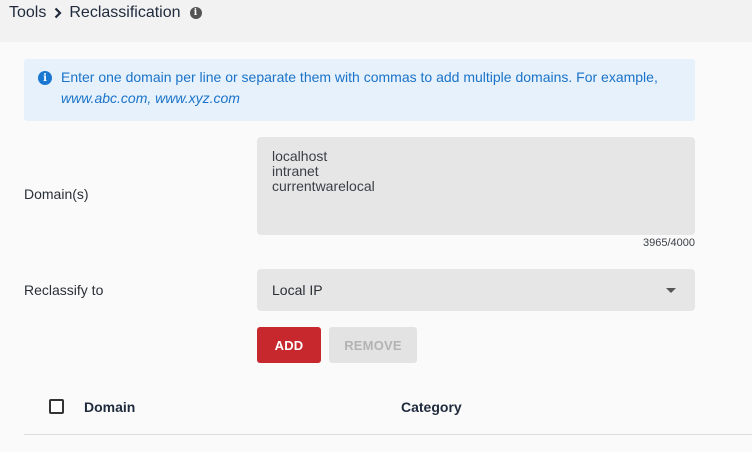  What do you see at coordinates (669, 243) in the screenshot?
I see `character-counter: 3965/4000` at bounding box center [669, 243].